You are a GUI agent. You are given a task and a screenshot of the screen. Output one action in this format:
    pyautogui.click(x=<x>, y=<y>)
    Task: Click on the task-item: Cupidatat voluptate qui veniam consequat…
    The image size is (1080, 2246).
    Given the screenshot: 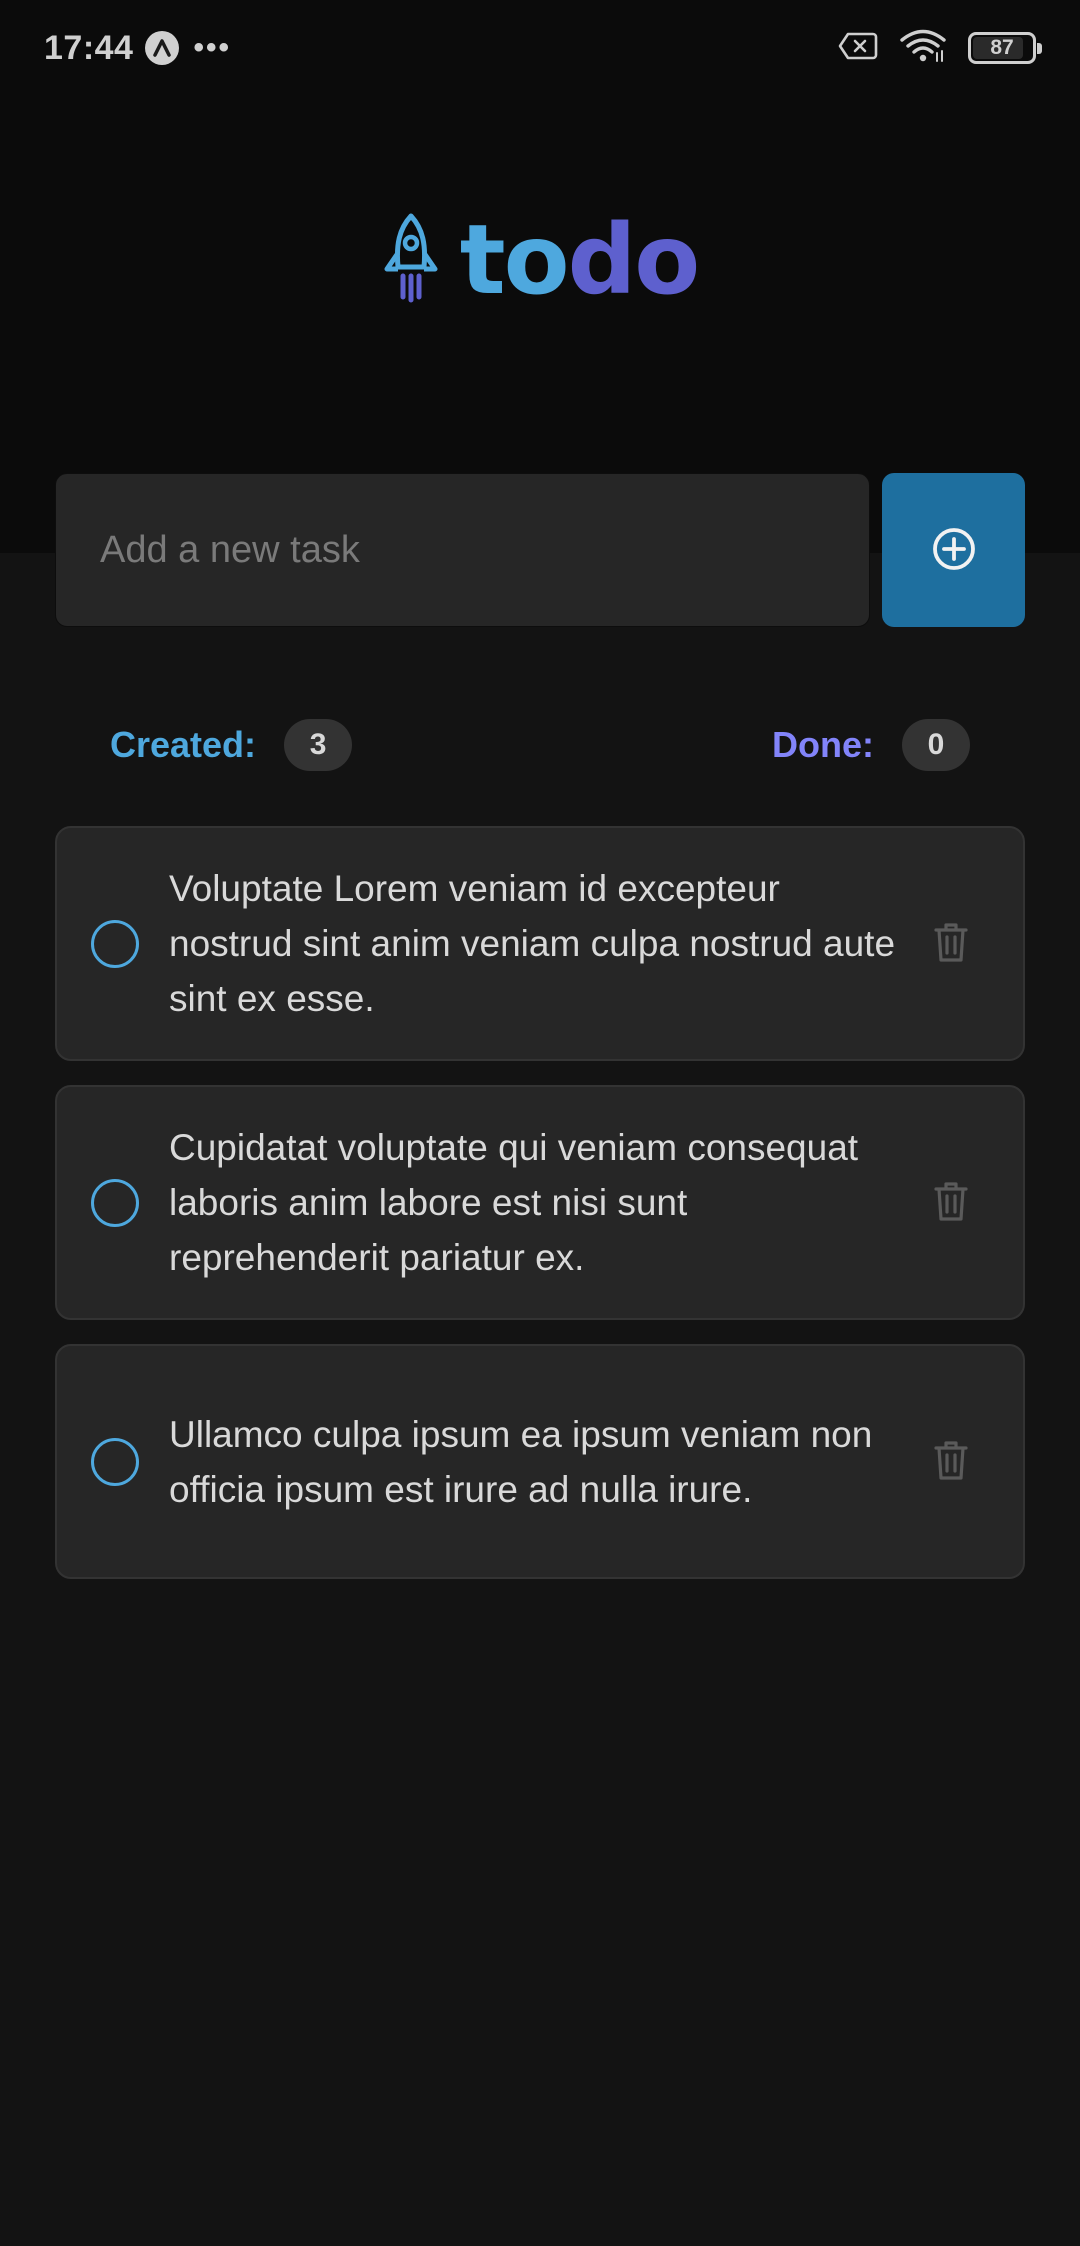 What is the action you would take?
    pyautogui.click(x=540, y=1202)
    